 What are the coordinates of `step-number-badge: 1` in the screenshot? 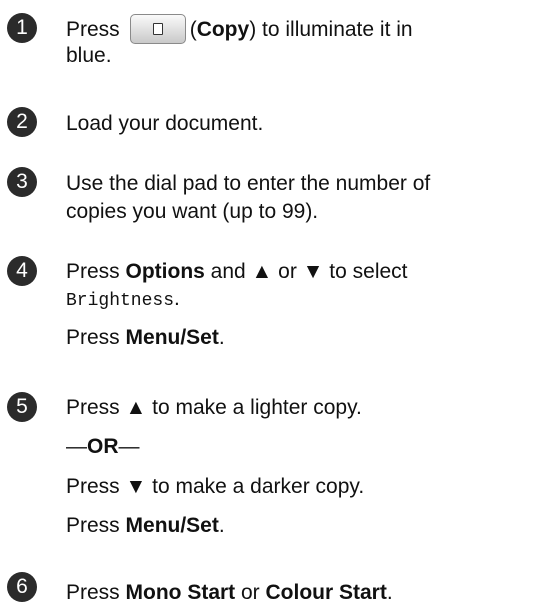 It's located at (22, 28).